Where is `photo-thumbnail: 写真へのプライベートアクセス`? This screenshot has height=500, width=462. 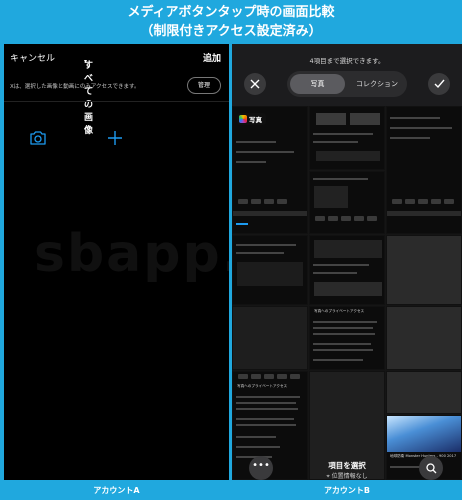
photo-thumbnail: 写真へのプライベートアクセス is located at coordinates (347, 338).